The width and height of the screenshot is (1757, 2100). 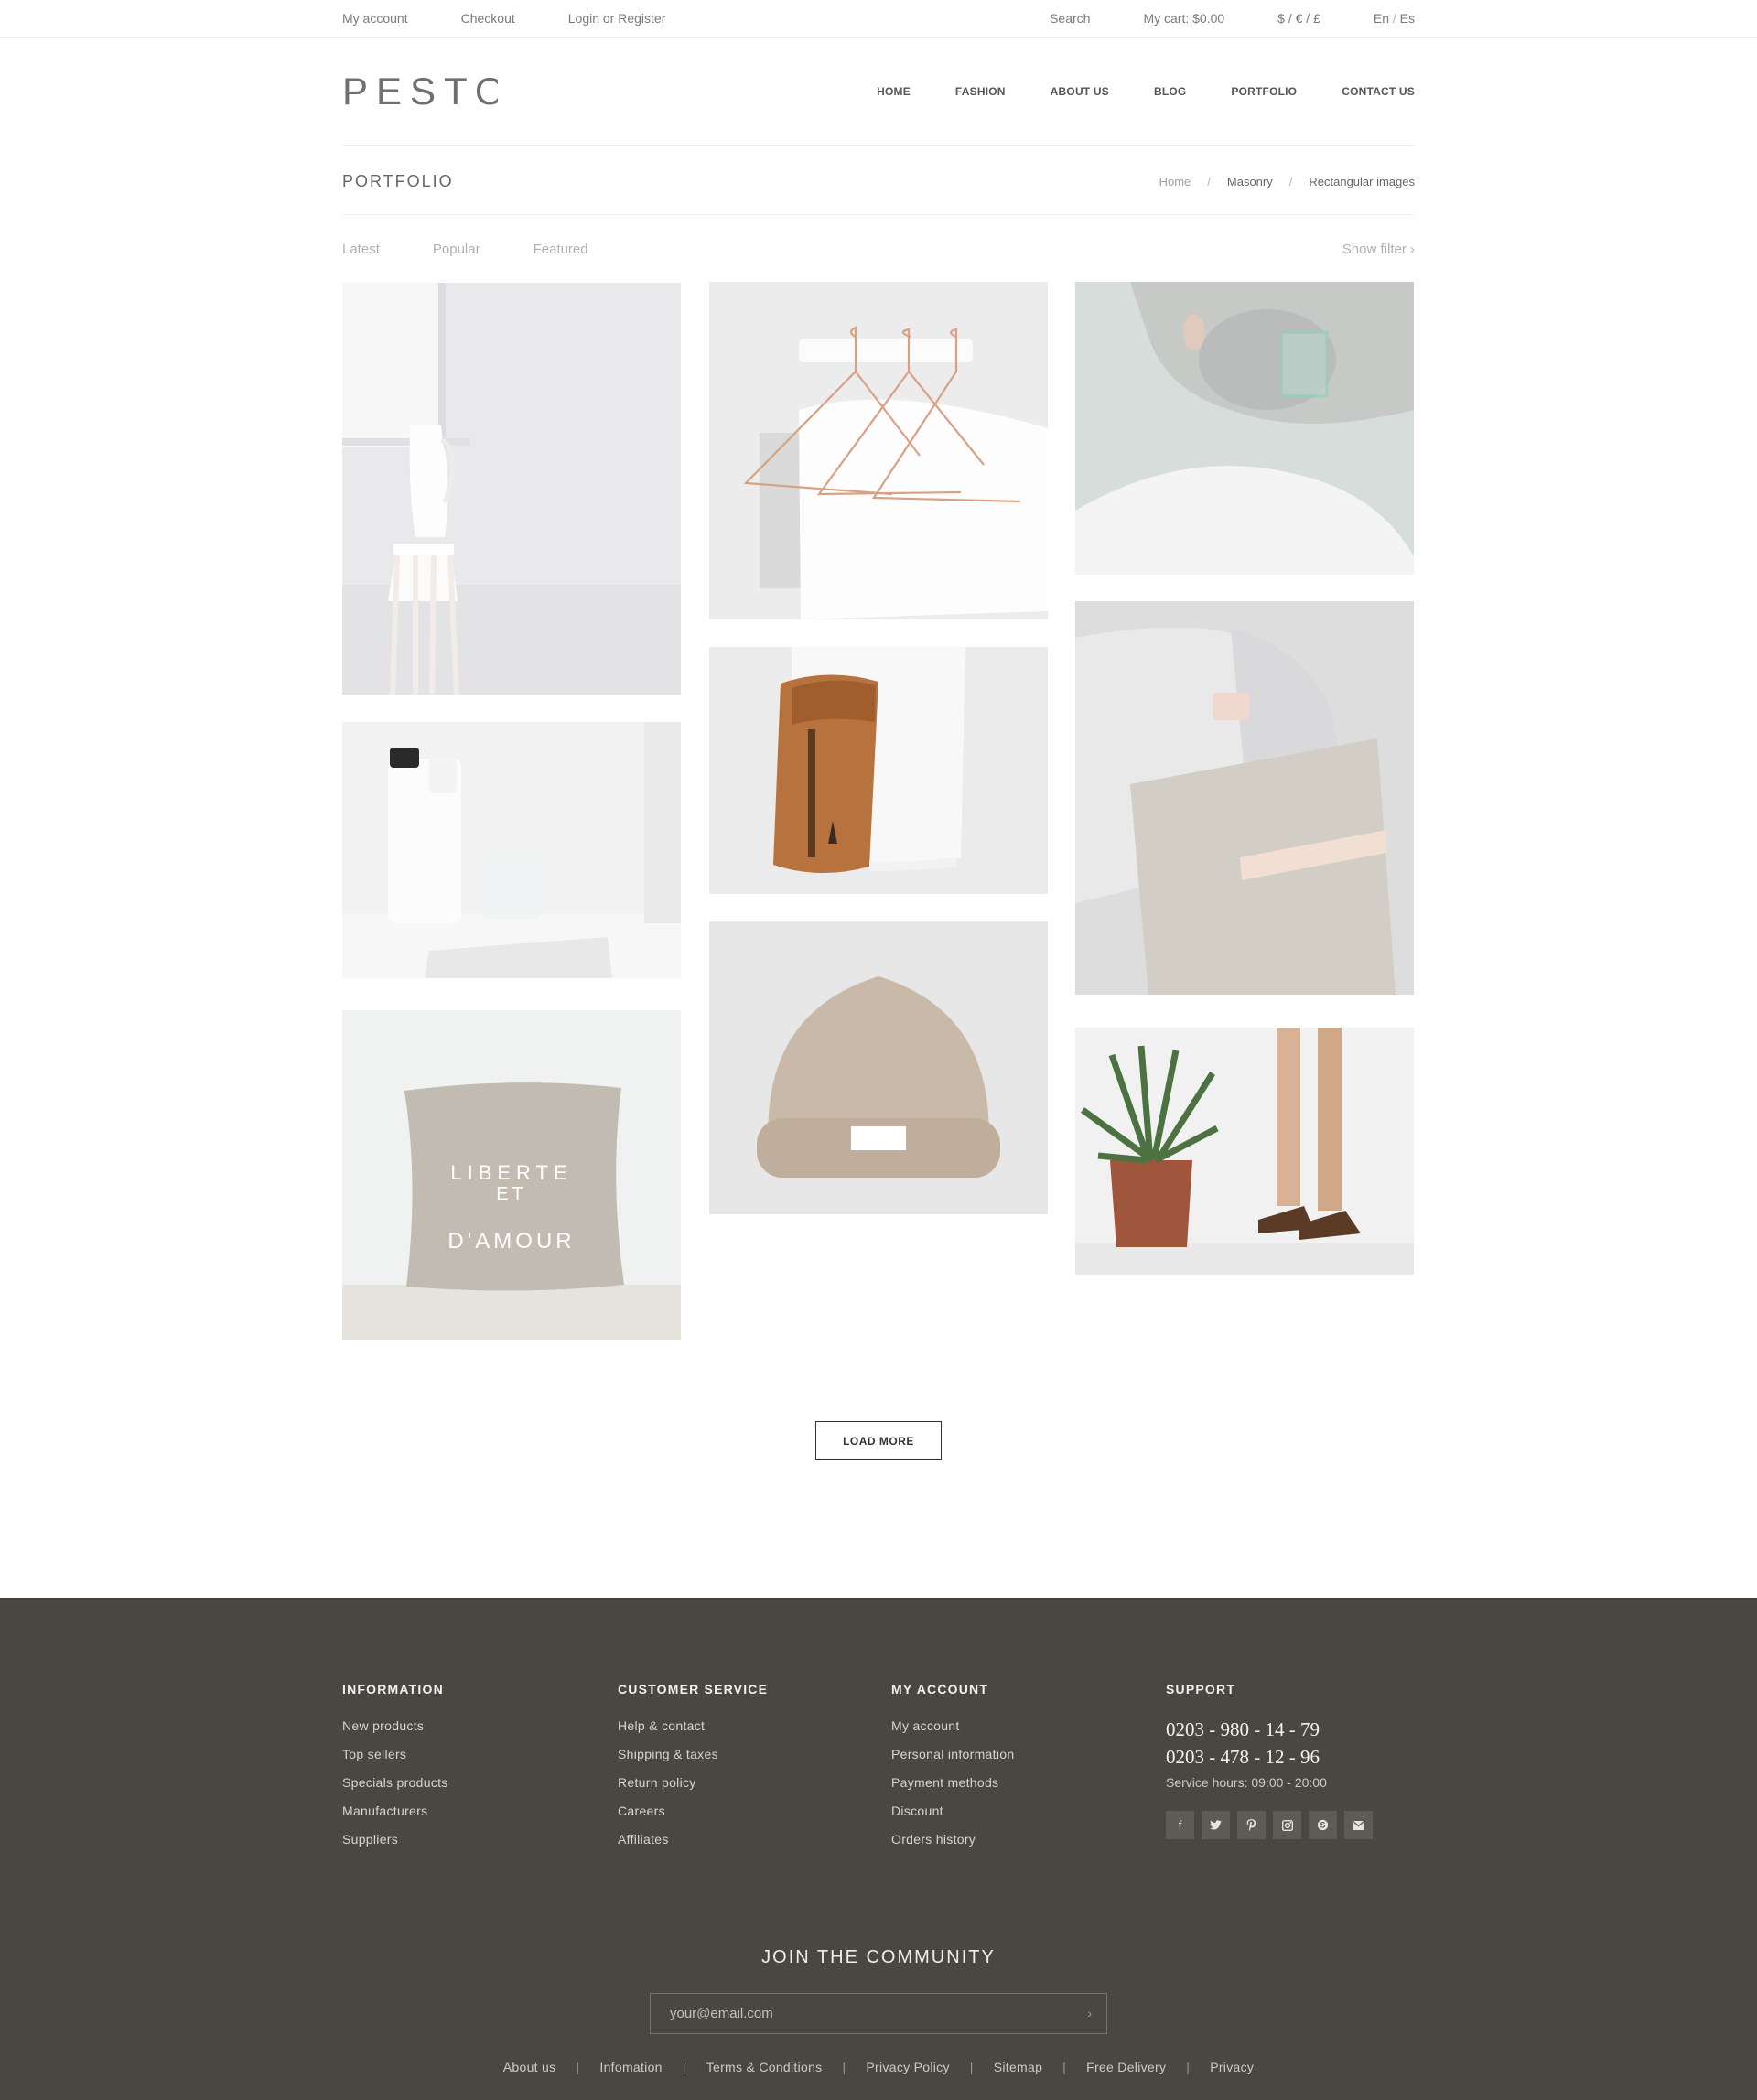 I want to click on footer-link: Affiliates, so click(x=644, y=1839).